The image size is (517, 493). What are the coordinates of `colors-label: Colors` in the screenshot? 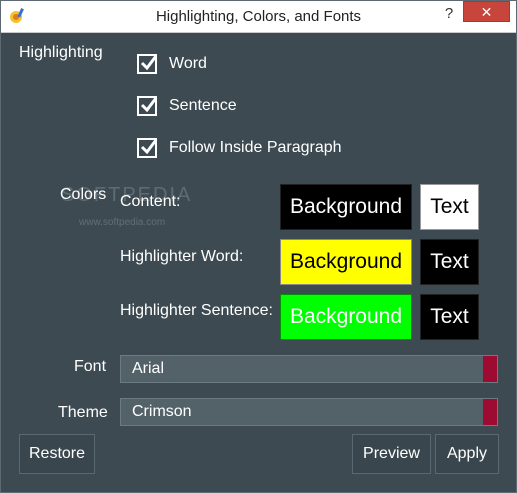 It's located at (83, 194).